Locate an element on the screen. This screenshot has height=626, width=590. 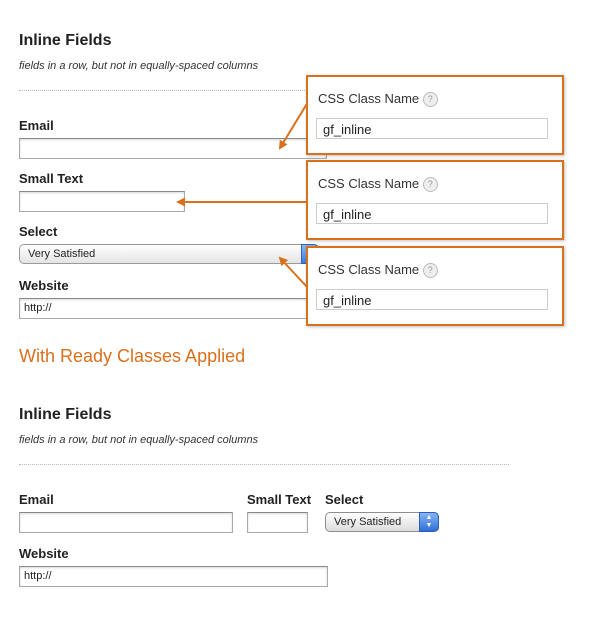
bottom-website-input: http:// is located at coordinates (173, 576).